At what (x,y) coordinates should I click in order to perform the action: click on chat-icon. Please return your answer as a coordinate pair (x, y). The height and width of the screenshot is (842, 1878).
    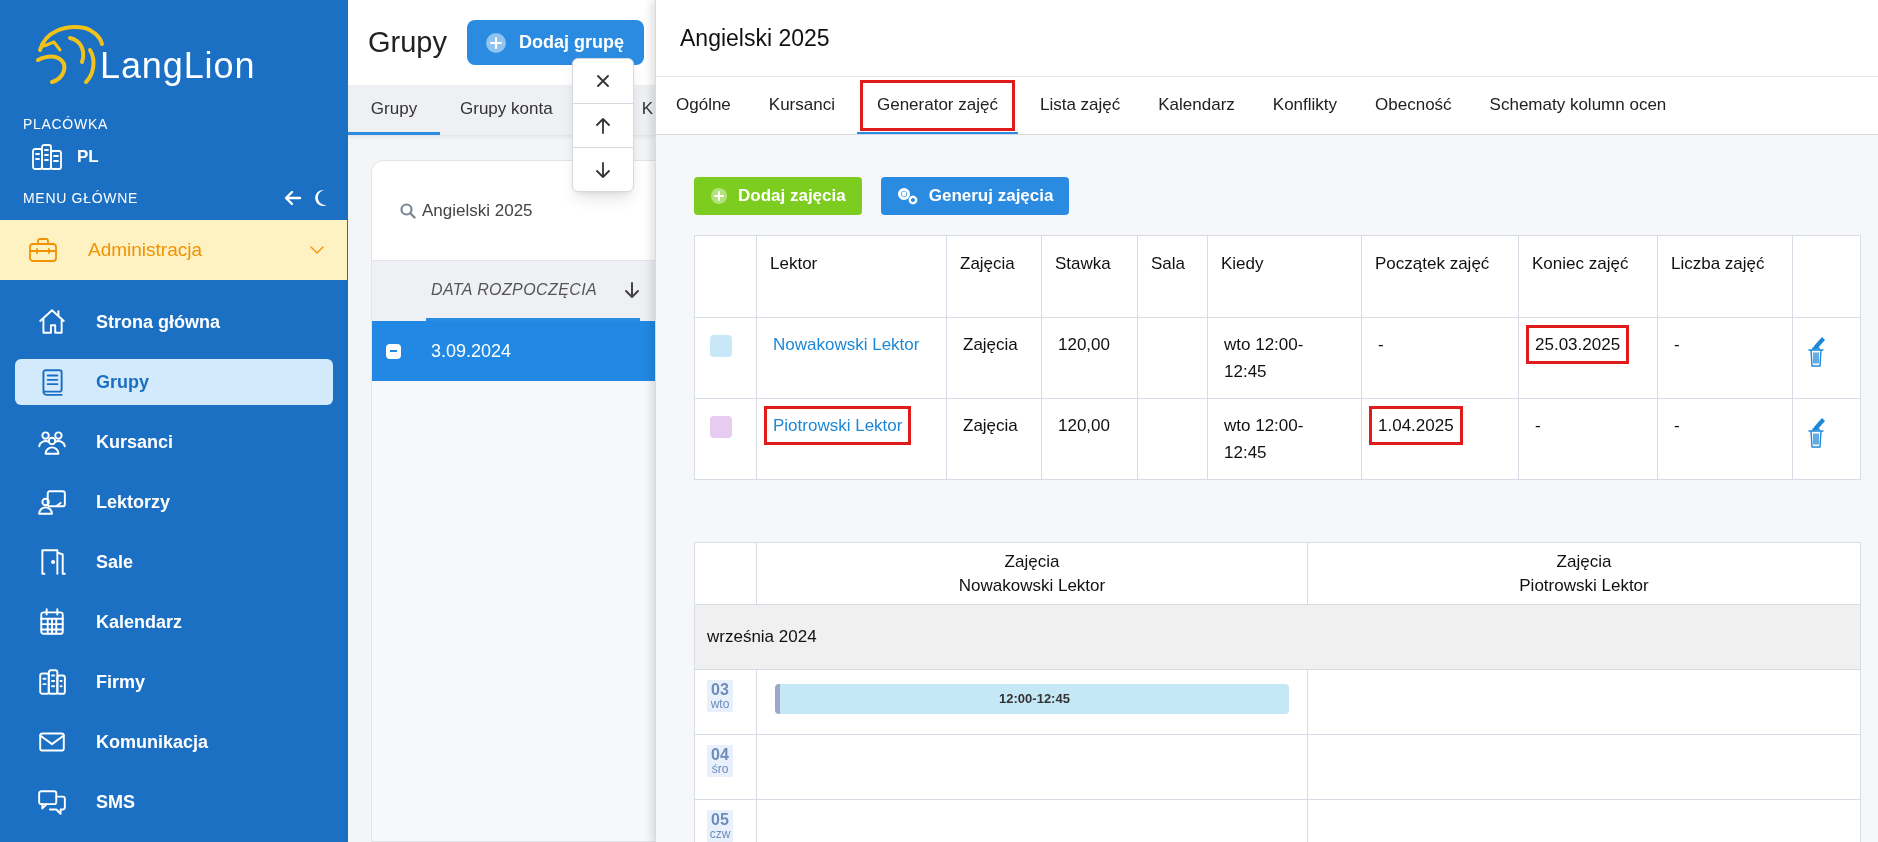
    Looking at the image, I should click on (52, 802).